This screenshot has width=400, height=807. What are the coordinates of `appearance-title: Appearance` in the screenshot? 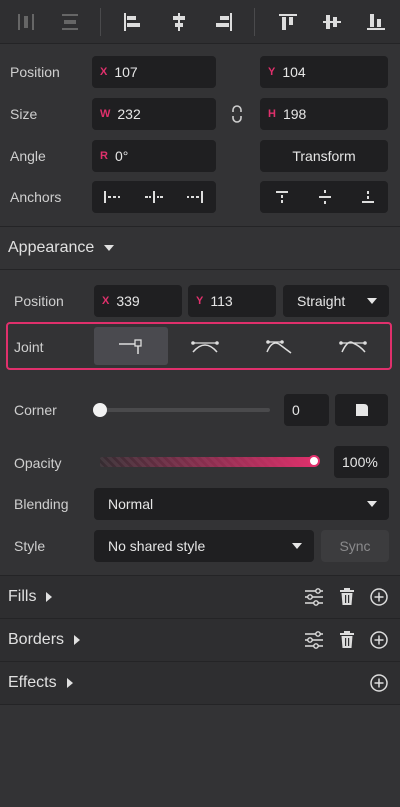 It's located at (61, 248).